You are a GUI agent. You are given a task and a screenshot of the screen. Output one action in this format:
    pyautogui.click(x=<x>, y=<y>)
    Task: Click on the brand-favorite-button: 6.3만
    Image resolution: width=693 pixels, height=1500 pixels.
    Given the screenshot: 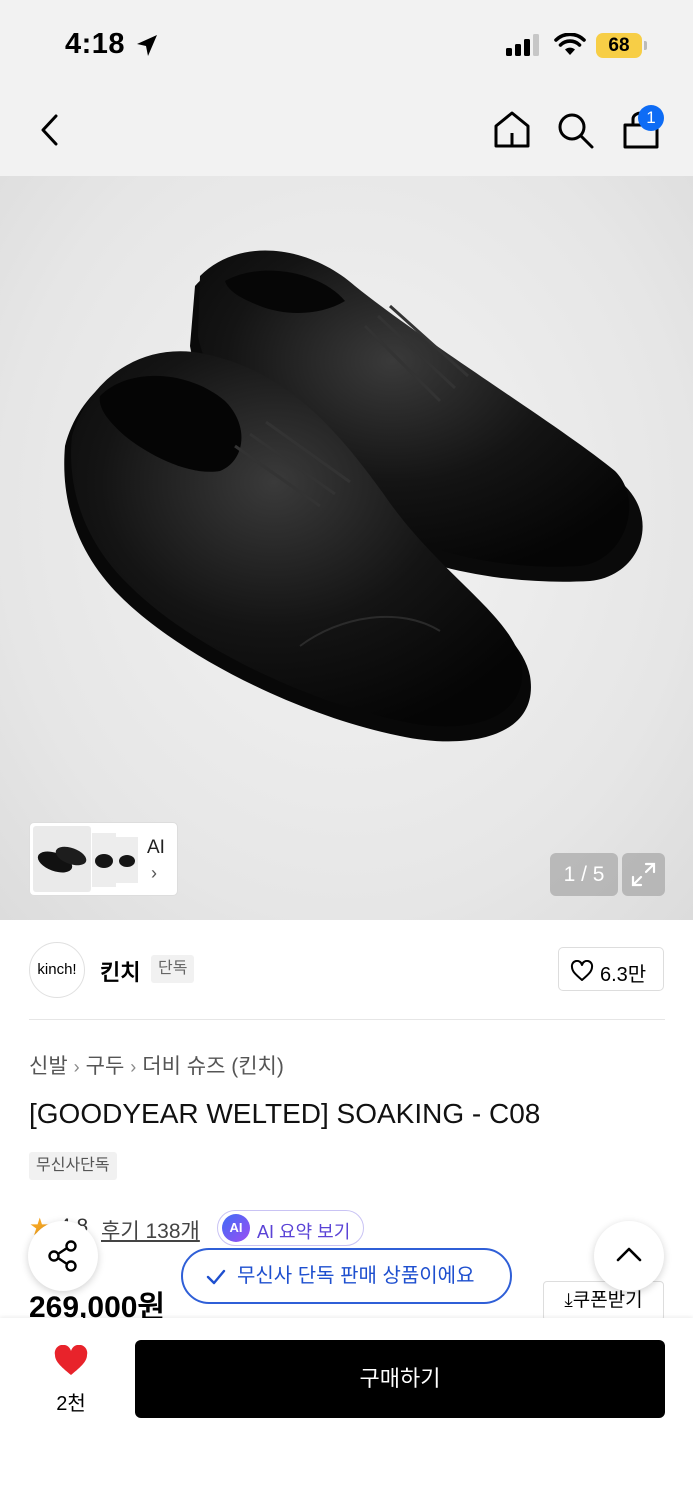 What is the action you would take?
    pyautogui.click(x=611, y=969)
    